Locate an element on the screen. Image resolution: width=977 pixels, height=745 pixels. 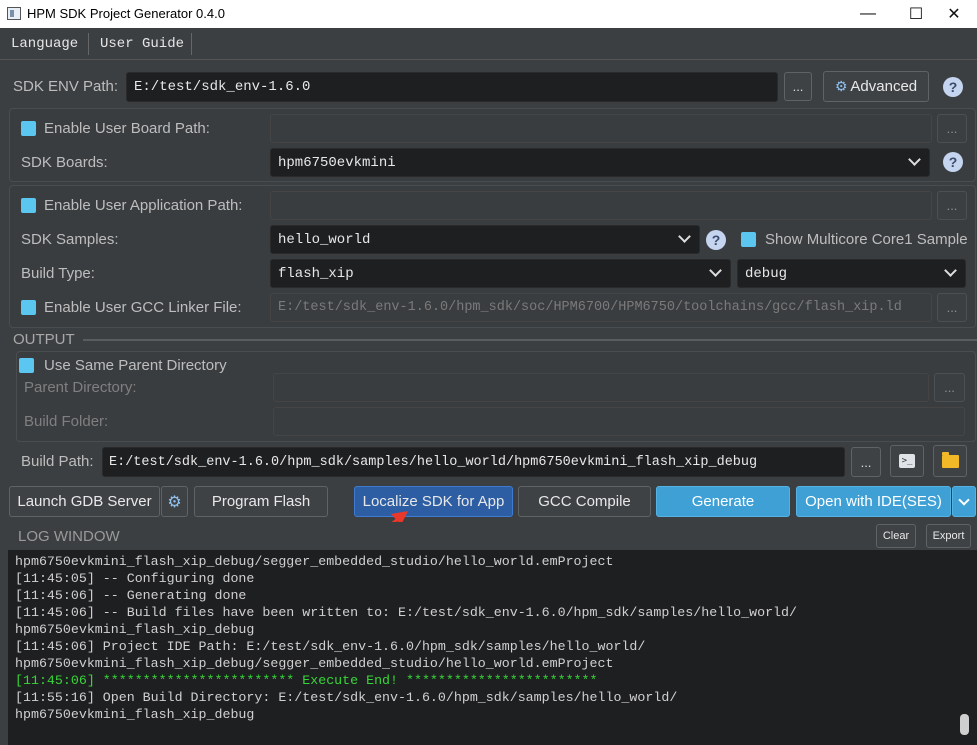
open-terminal-button: >_ is located at coordinates (907, 461).